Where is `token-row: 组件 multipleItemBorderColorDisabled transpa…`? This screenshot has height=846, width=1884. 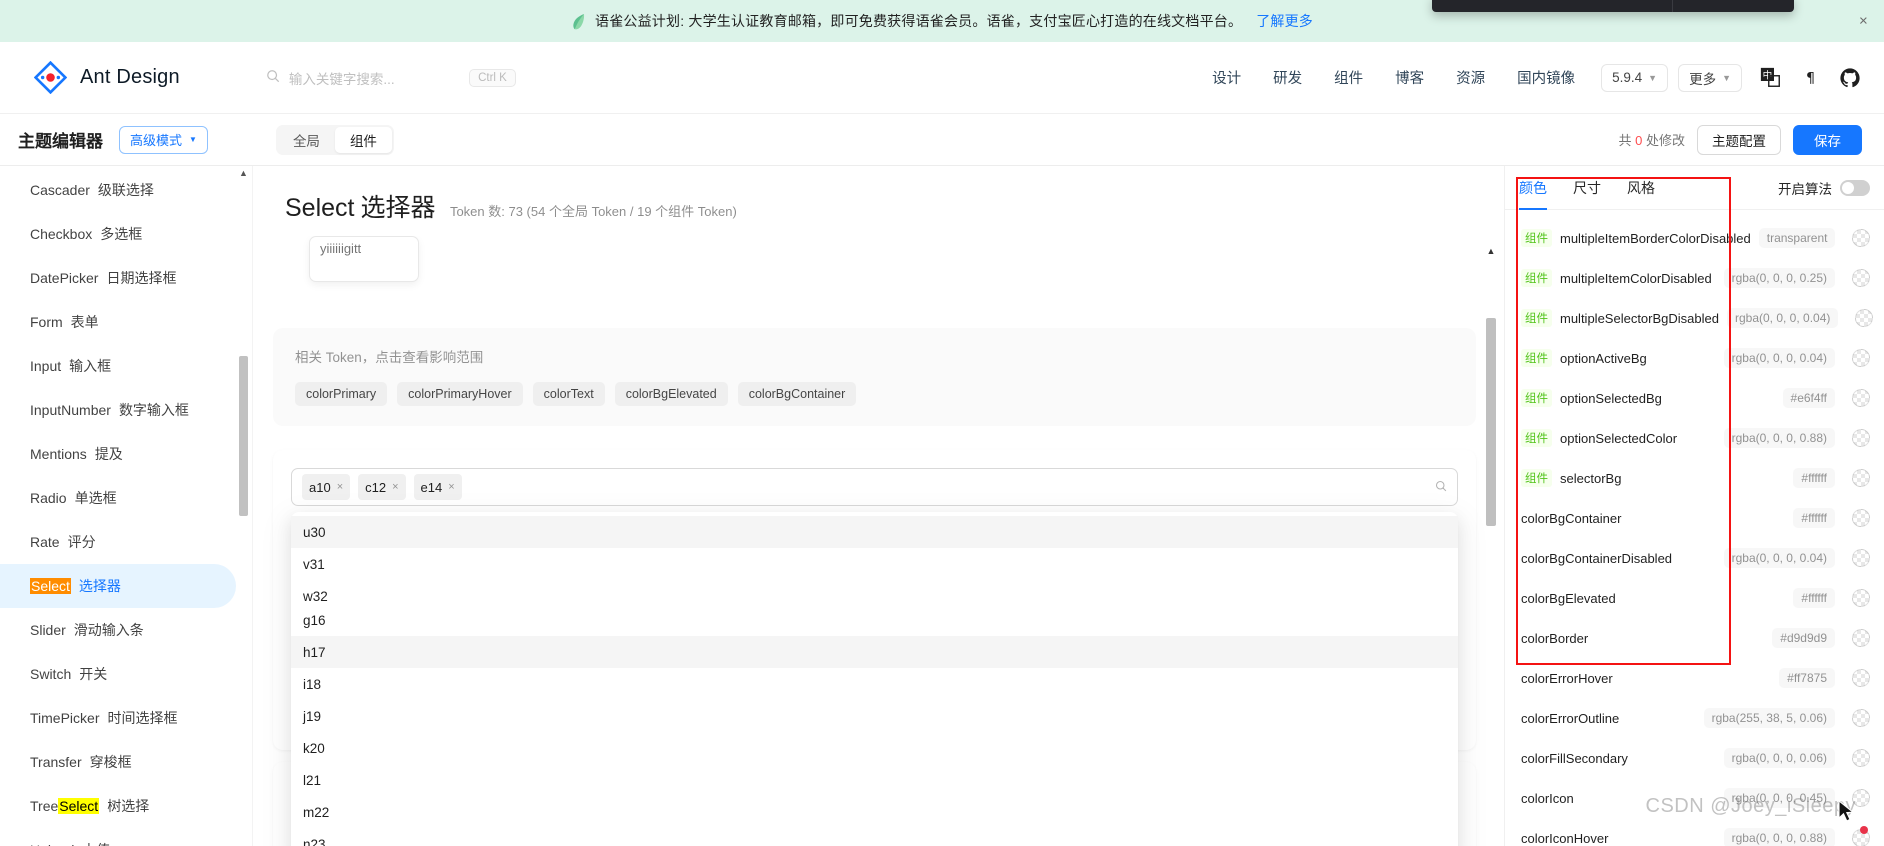
token-row: 组件 multipleItemBorderColorDisabled transpa… is located at coordinates (1694, 238).